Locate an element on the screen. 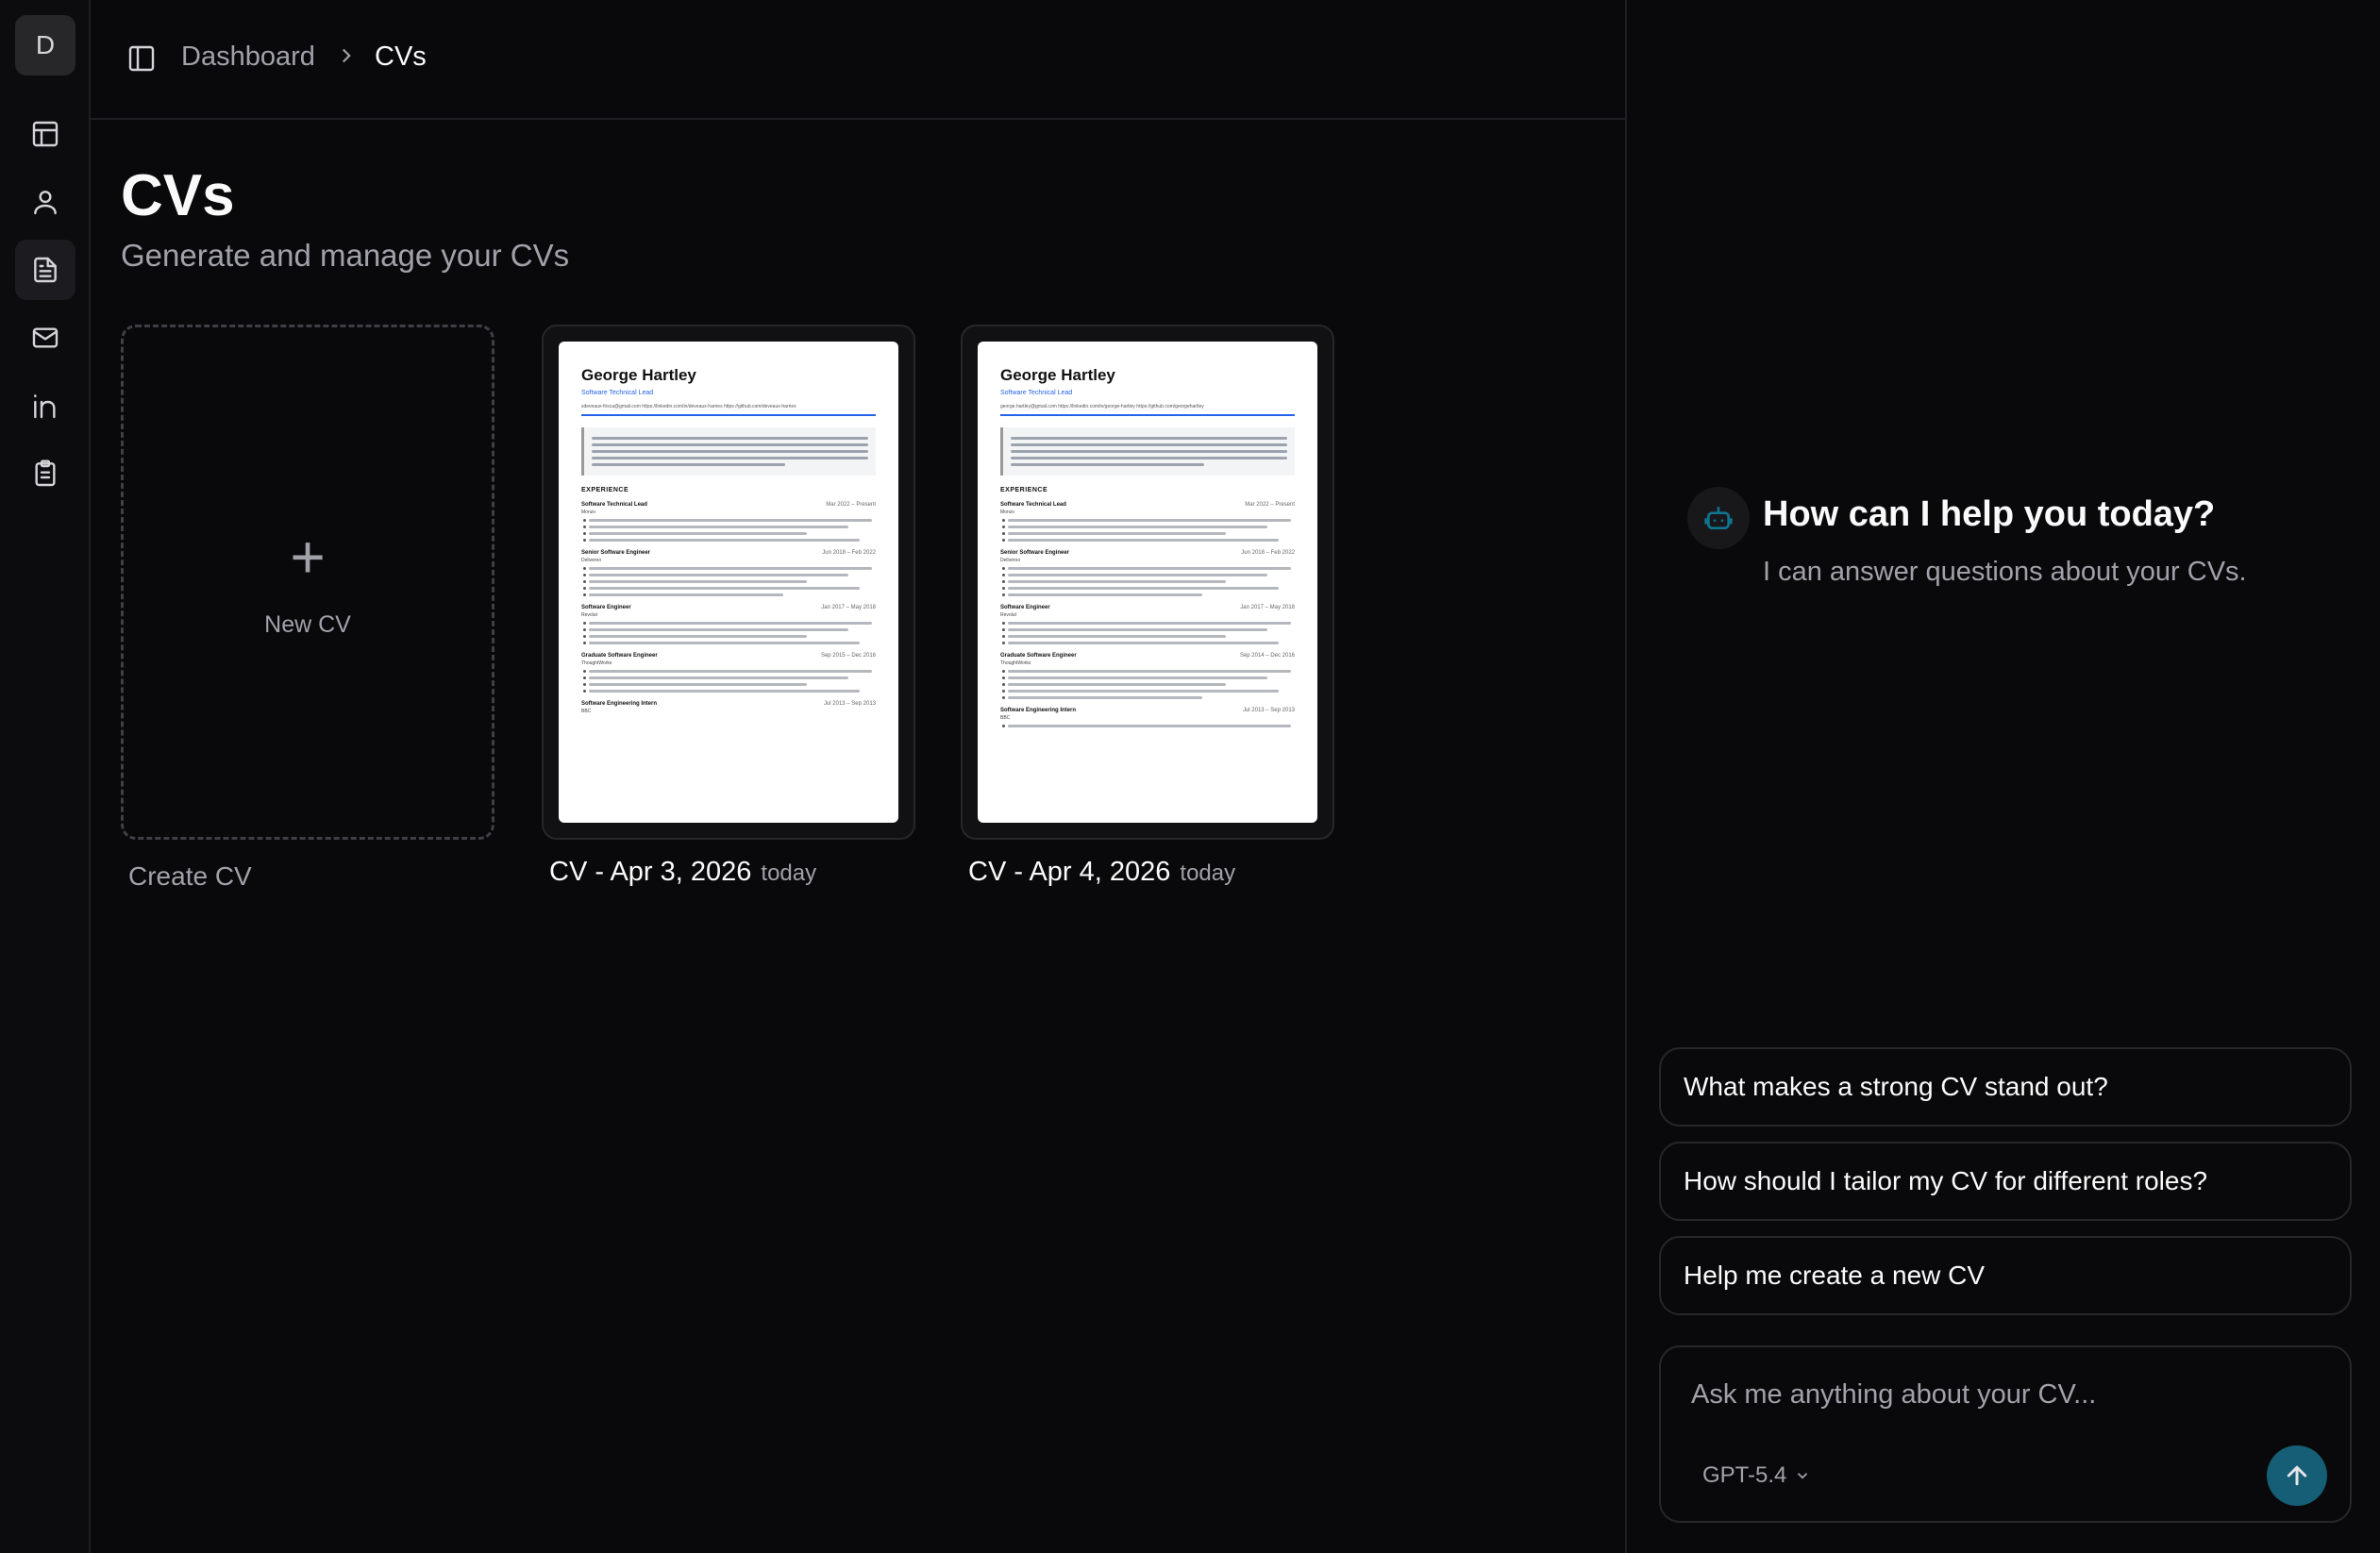 The image size is (2380, 1553). nav-applications is located at coordinates (45, 473).